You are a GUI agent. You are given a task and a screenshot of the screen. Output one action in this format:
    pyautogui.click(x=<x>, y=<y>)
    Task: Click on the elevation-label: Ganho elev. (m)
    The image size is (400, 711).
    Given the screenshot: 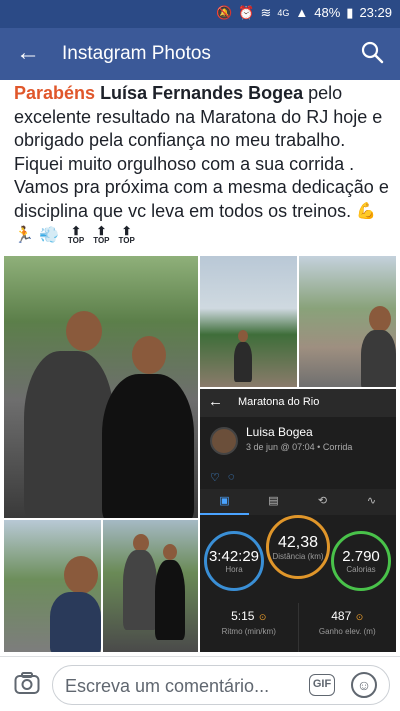 What is the action you would take?
    pyautogui.click(x=347, y=631)
    